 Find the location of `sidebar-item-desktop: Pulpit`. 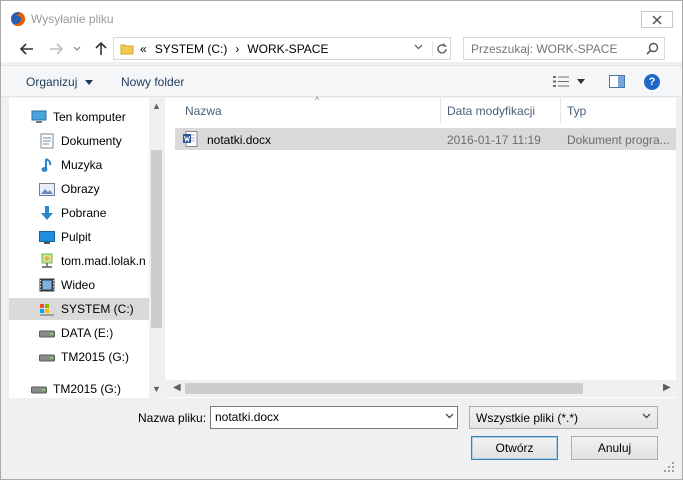

sidebar-item-desktop: Pulpit is located at coordinates (101, 237).